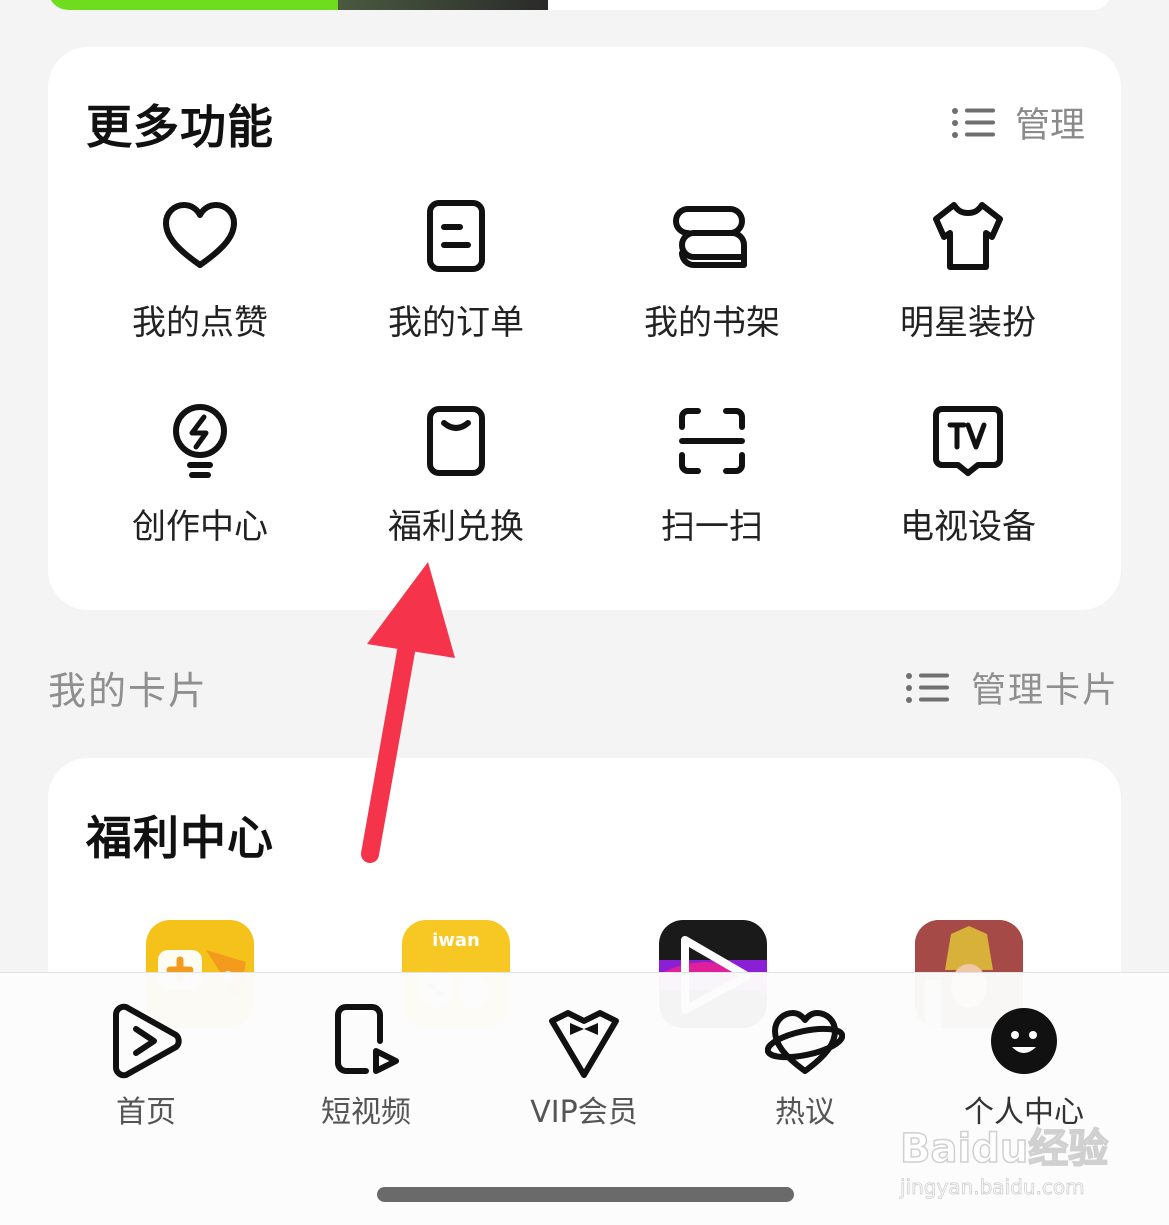 This screenshot has height=1225, width=1169. I want to click on tab-short-video: 短视频, so click(366, 1066).